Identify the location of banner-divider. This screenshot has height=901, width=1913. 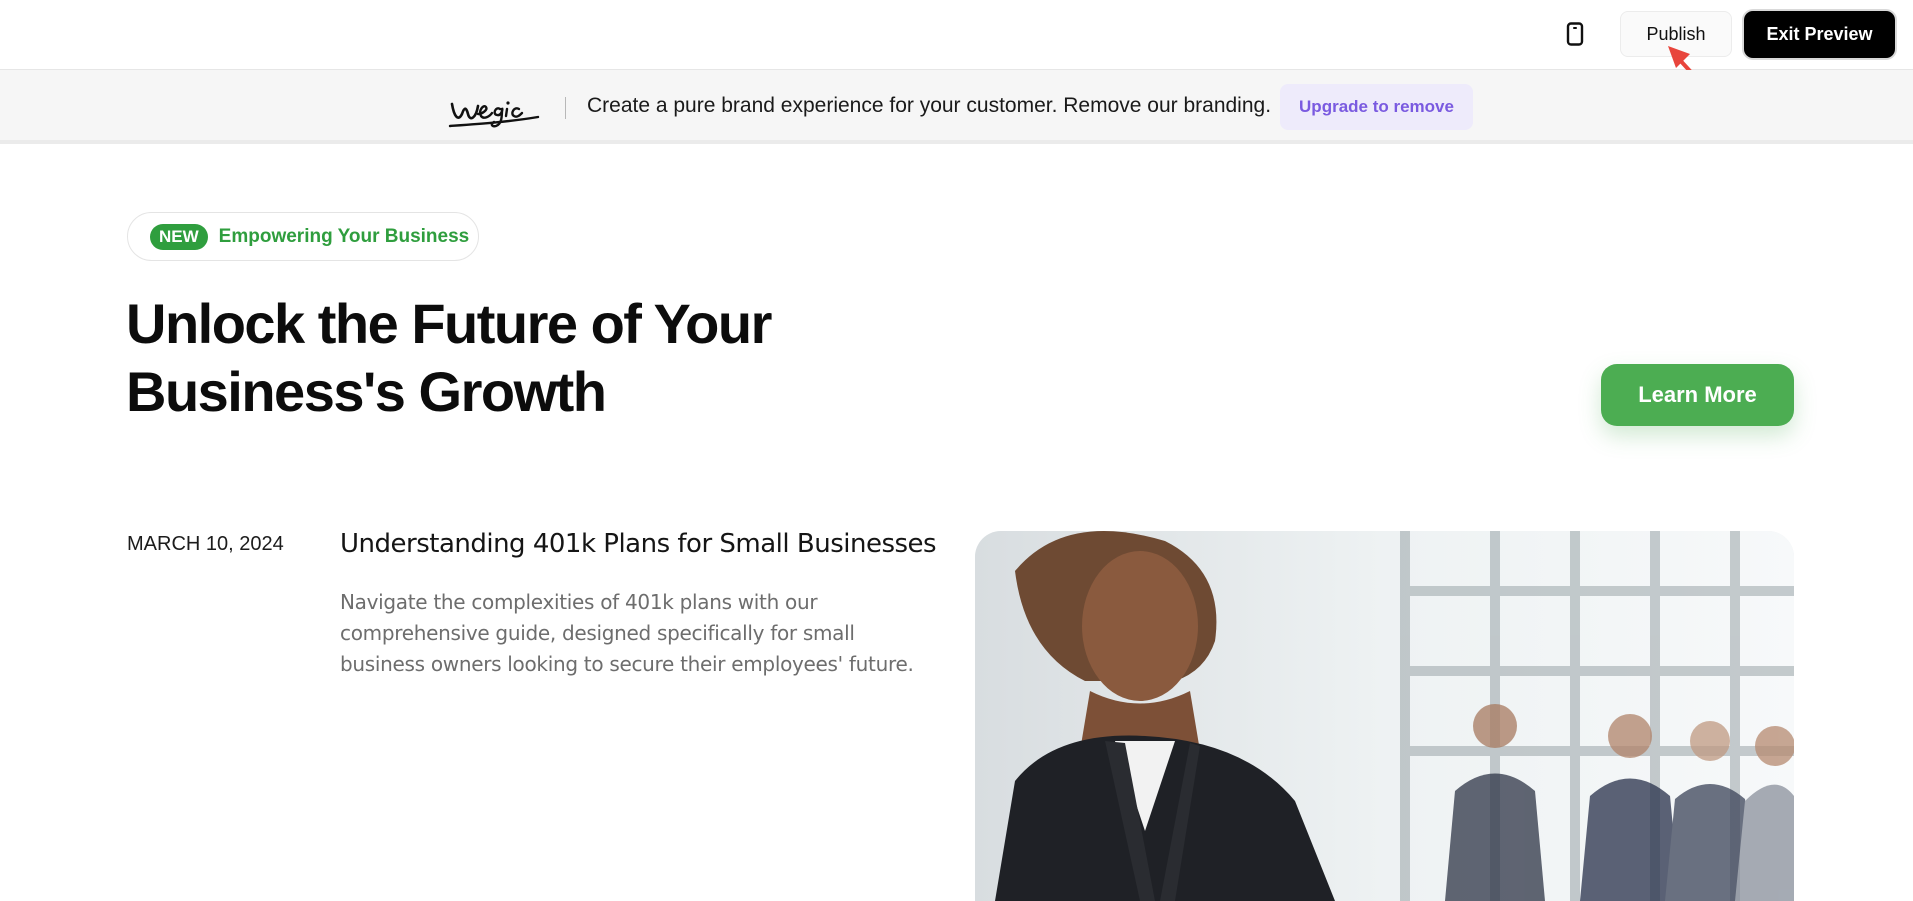
(565, 108).